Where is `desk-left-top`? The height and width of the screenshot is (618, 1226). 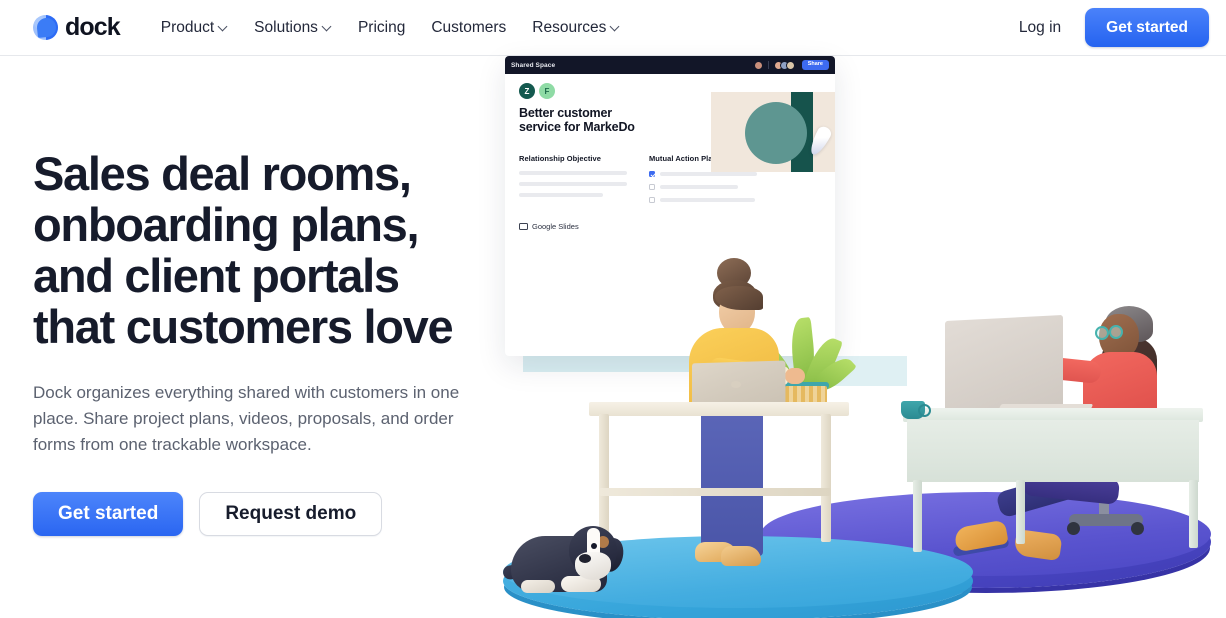 desk-left-top is located at coordinates (719, 409).